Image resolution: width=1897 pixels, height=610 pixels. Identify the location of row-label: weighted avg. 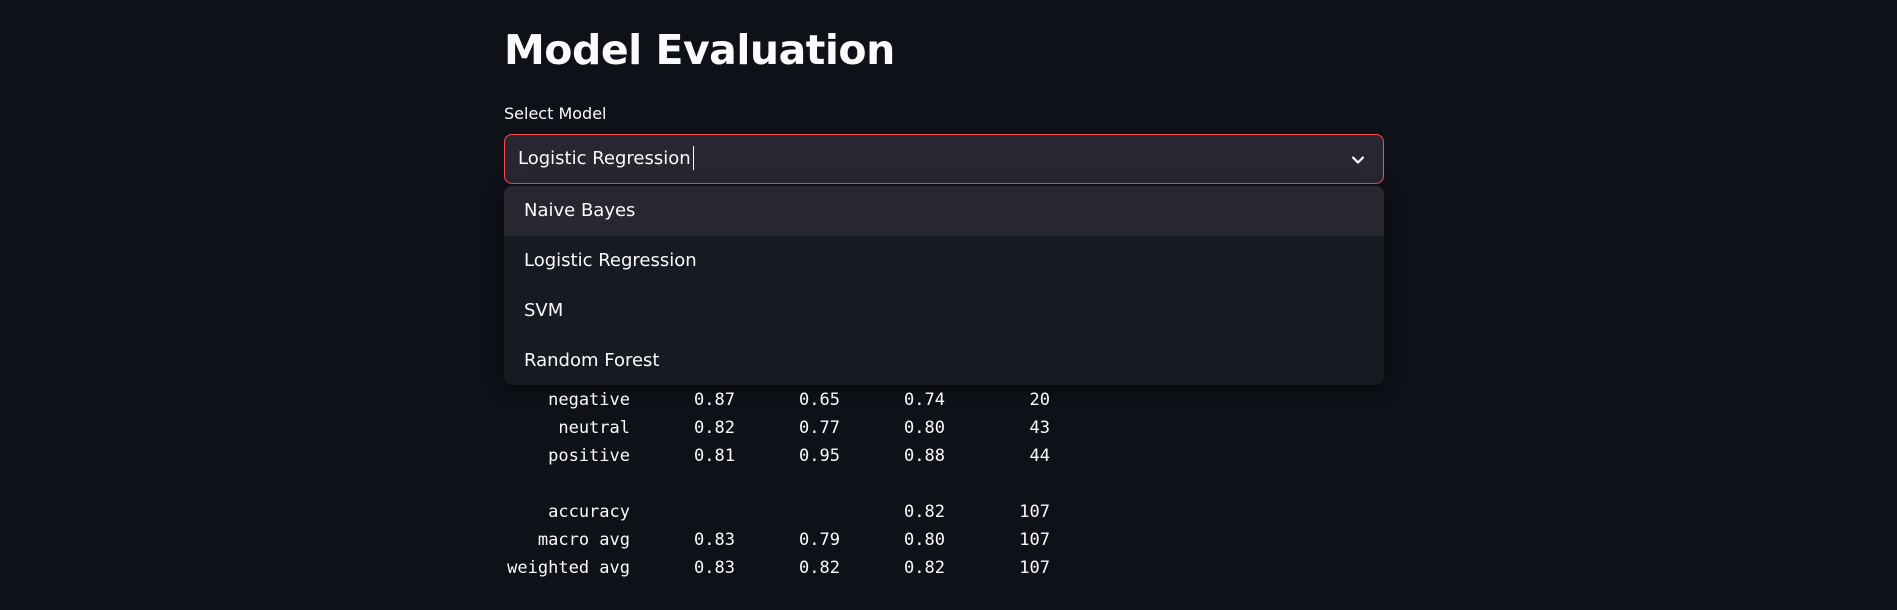
(568, 568).